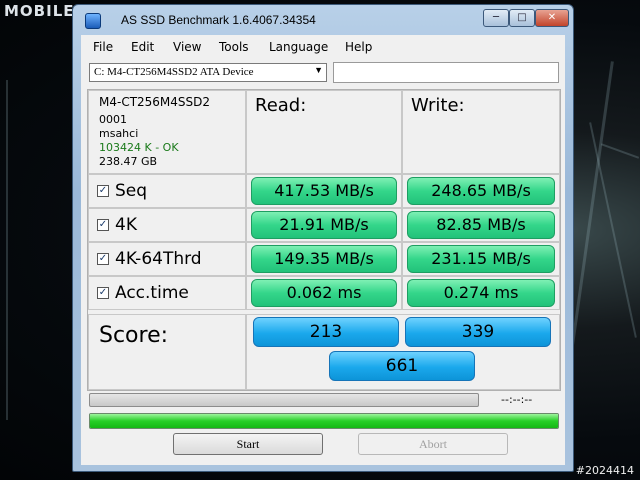 This screenshot has height=480, width=640. What do you see at coordinates (324, 132) in the screenshot?
I see `read-header-cell: Read:` at bounding box center [324, 132].